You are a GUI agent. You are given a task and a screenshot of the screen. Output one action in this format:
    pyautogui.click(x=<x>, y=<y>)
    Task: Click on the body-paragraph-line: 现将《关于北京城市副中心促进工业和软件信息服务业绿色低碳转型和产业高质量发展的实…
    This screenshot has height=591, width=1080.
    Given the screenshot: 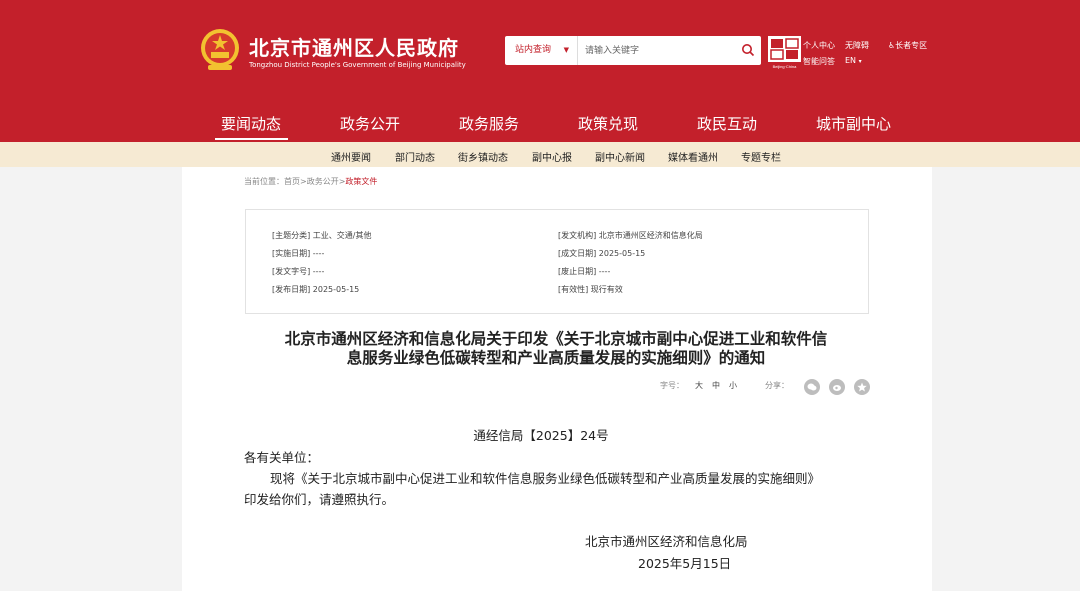 What is the action you would take?
    pyautogui.click(x=545, y=478)
    